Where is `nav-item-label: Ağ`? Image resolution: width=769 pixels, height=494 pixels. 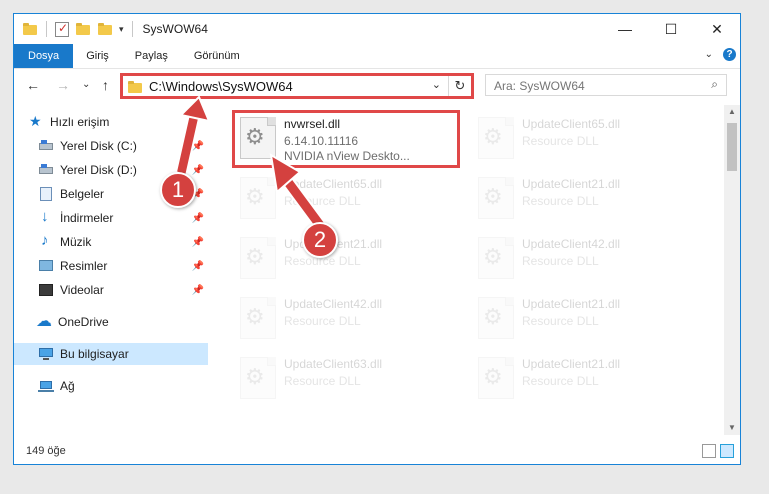
nav-item-label: Ağ is located at coordinates (67, 386).